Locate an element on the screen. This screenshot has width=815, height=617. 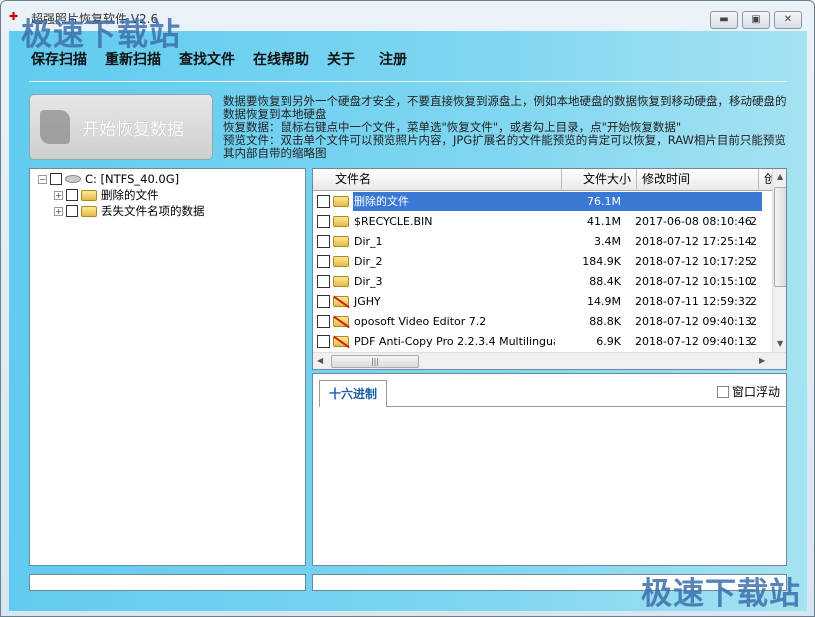
tree-item-deleted: + 删除的文件 is located at coordinates (171, 195).